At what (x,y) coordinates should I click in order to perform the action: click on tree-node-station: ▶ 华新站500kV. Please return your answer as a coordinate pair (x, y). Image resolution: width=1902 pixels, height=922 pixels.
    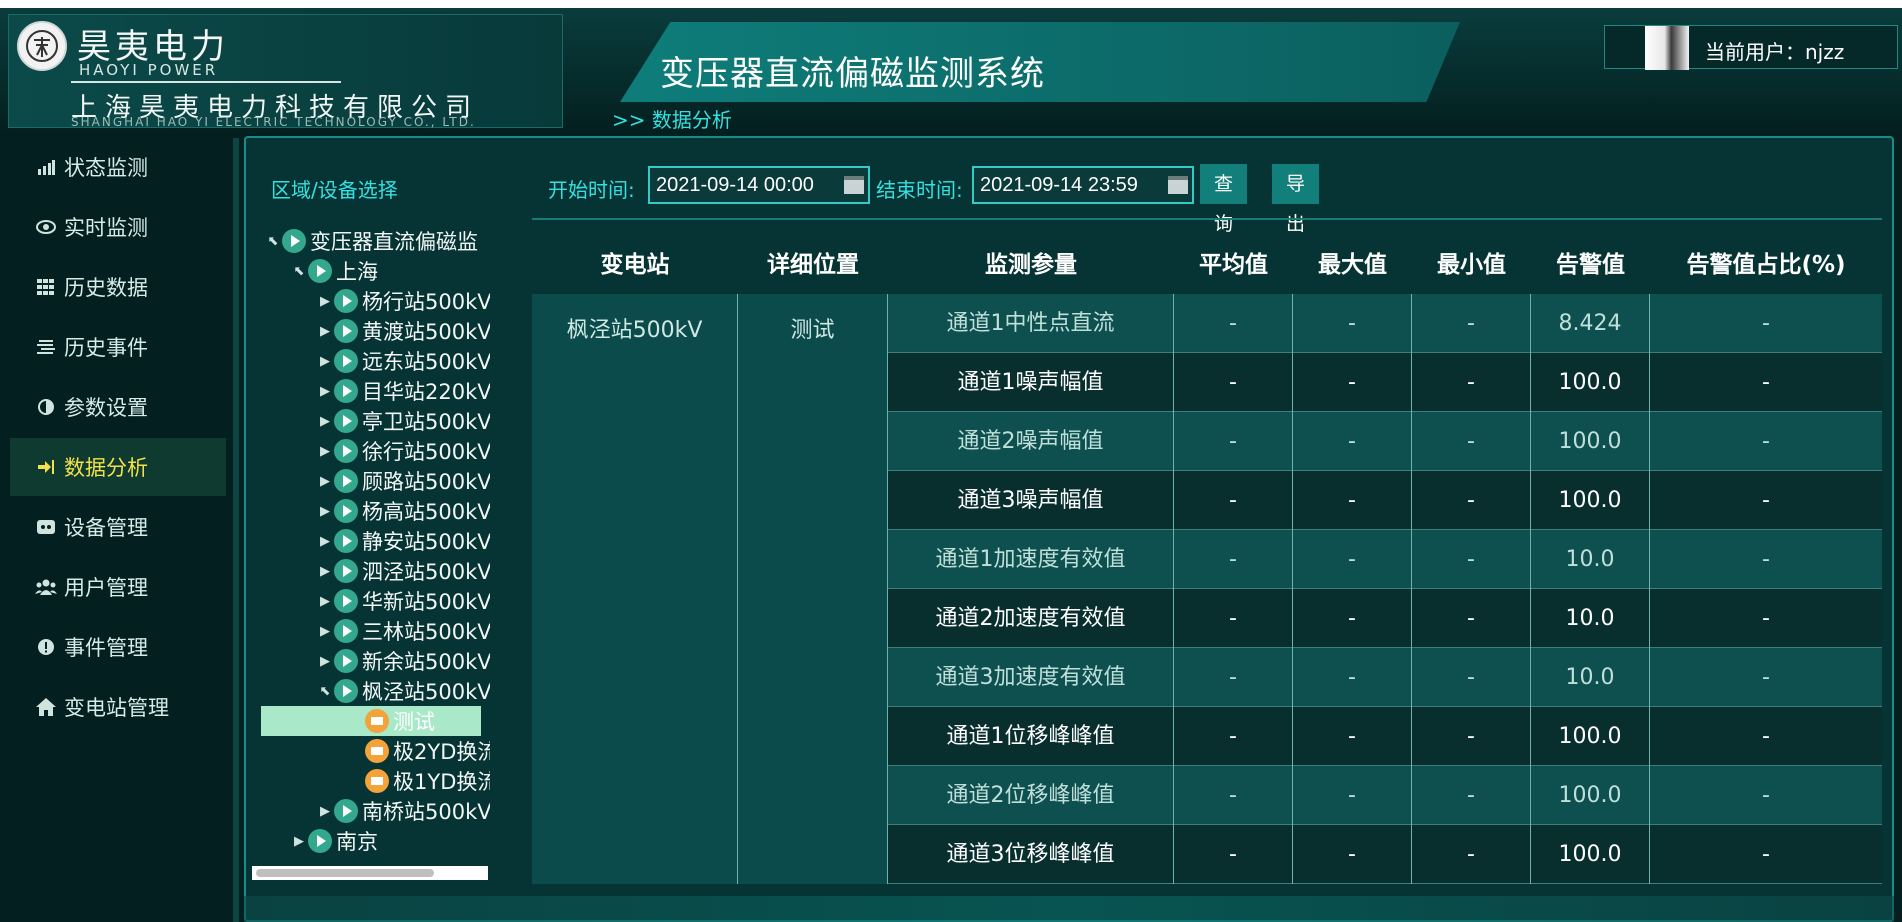
    Looking at the image, I should click on (403, 601).